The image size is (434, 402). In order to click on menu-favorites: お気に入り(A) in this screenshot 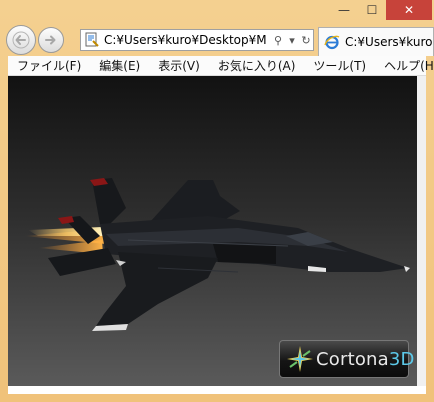, I will do `click(257, 65)`.